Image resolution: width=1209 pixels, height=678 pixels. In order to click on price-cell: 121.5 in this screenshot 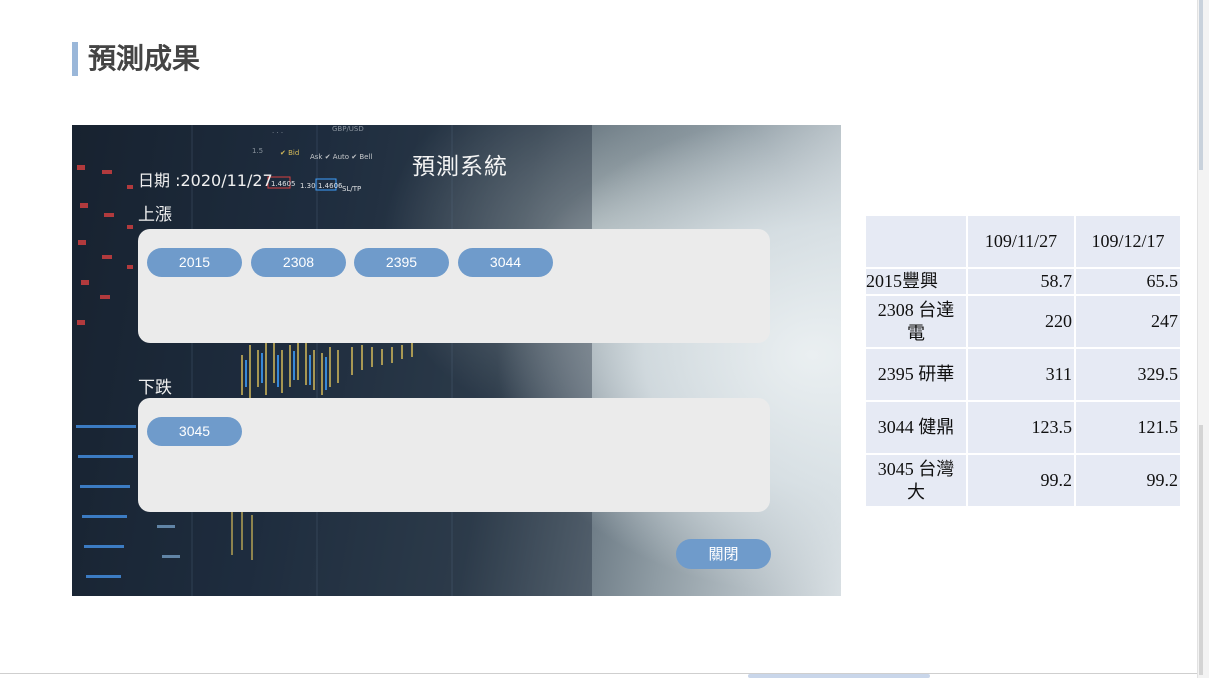, I will do `click(1128, 427)`.